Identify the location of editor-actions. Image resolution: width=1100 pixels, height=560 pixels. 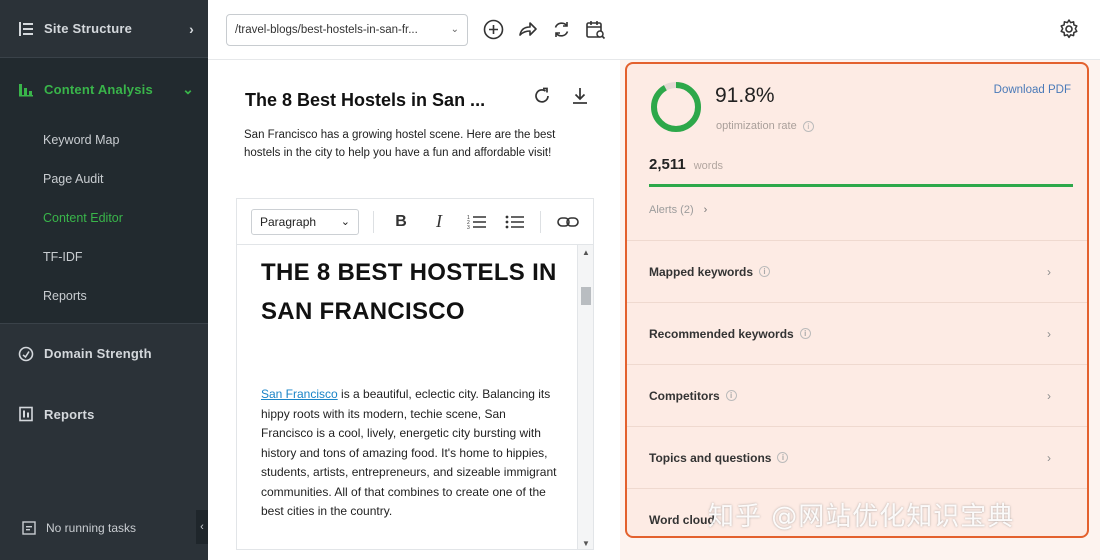
(561, 98).